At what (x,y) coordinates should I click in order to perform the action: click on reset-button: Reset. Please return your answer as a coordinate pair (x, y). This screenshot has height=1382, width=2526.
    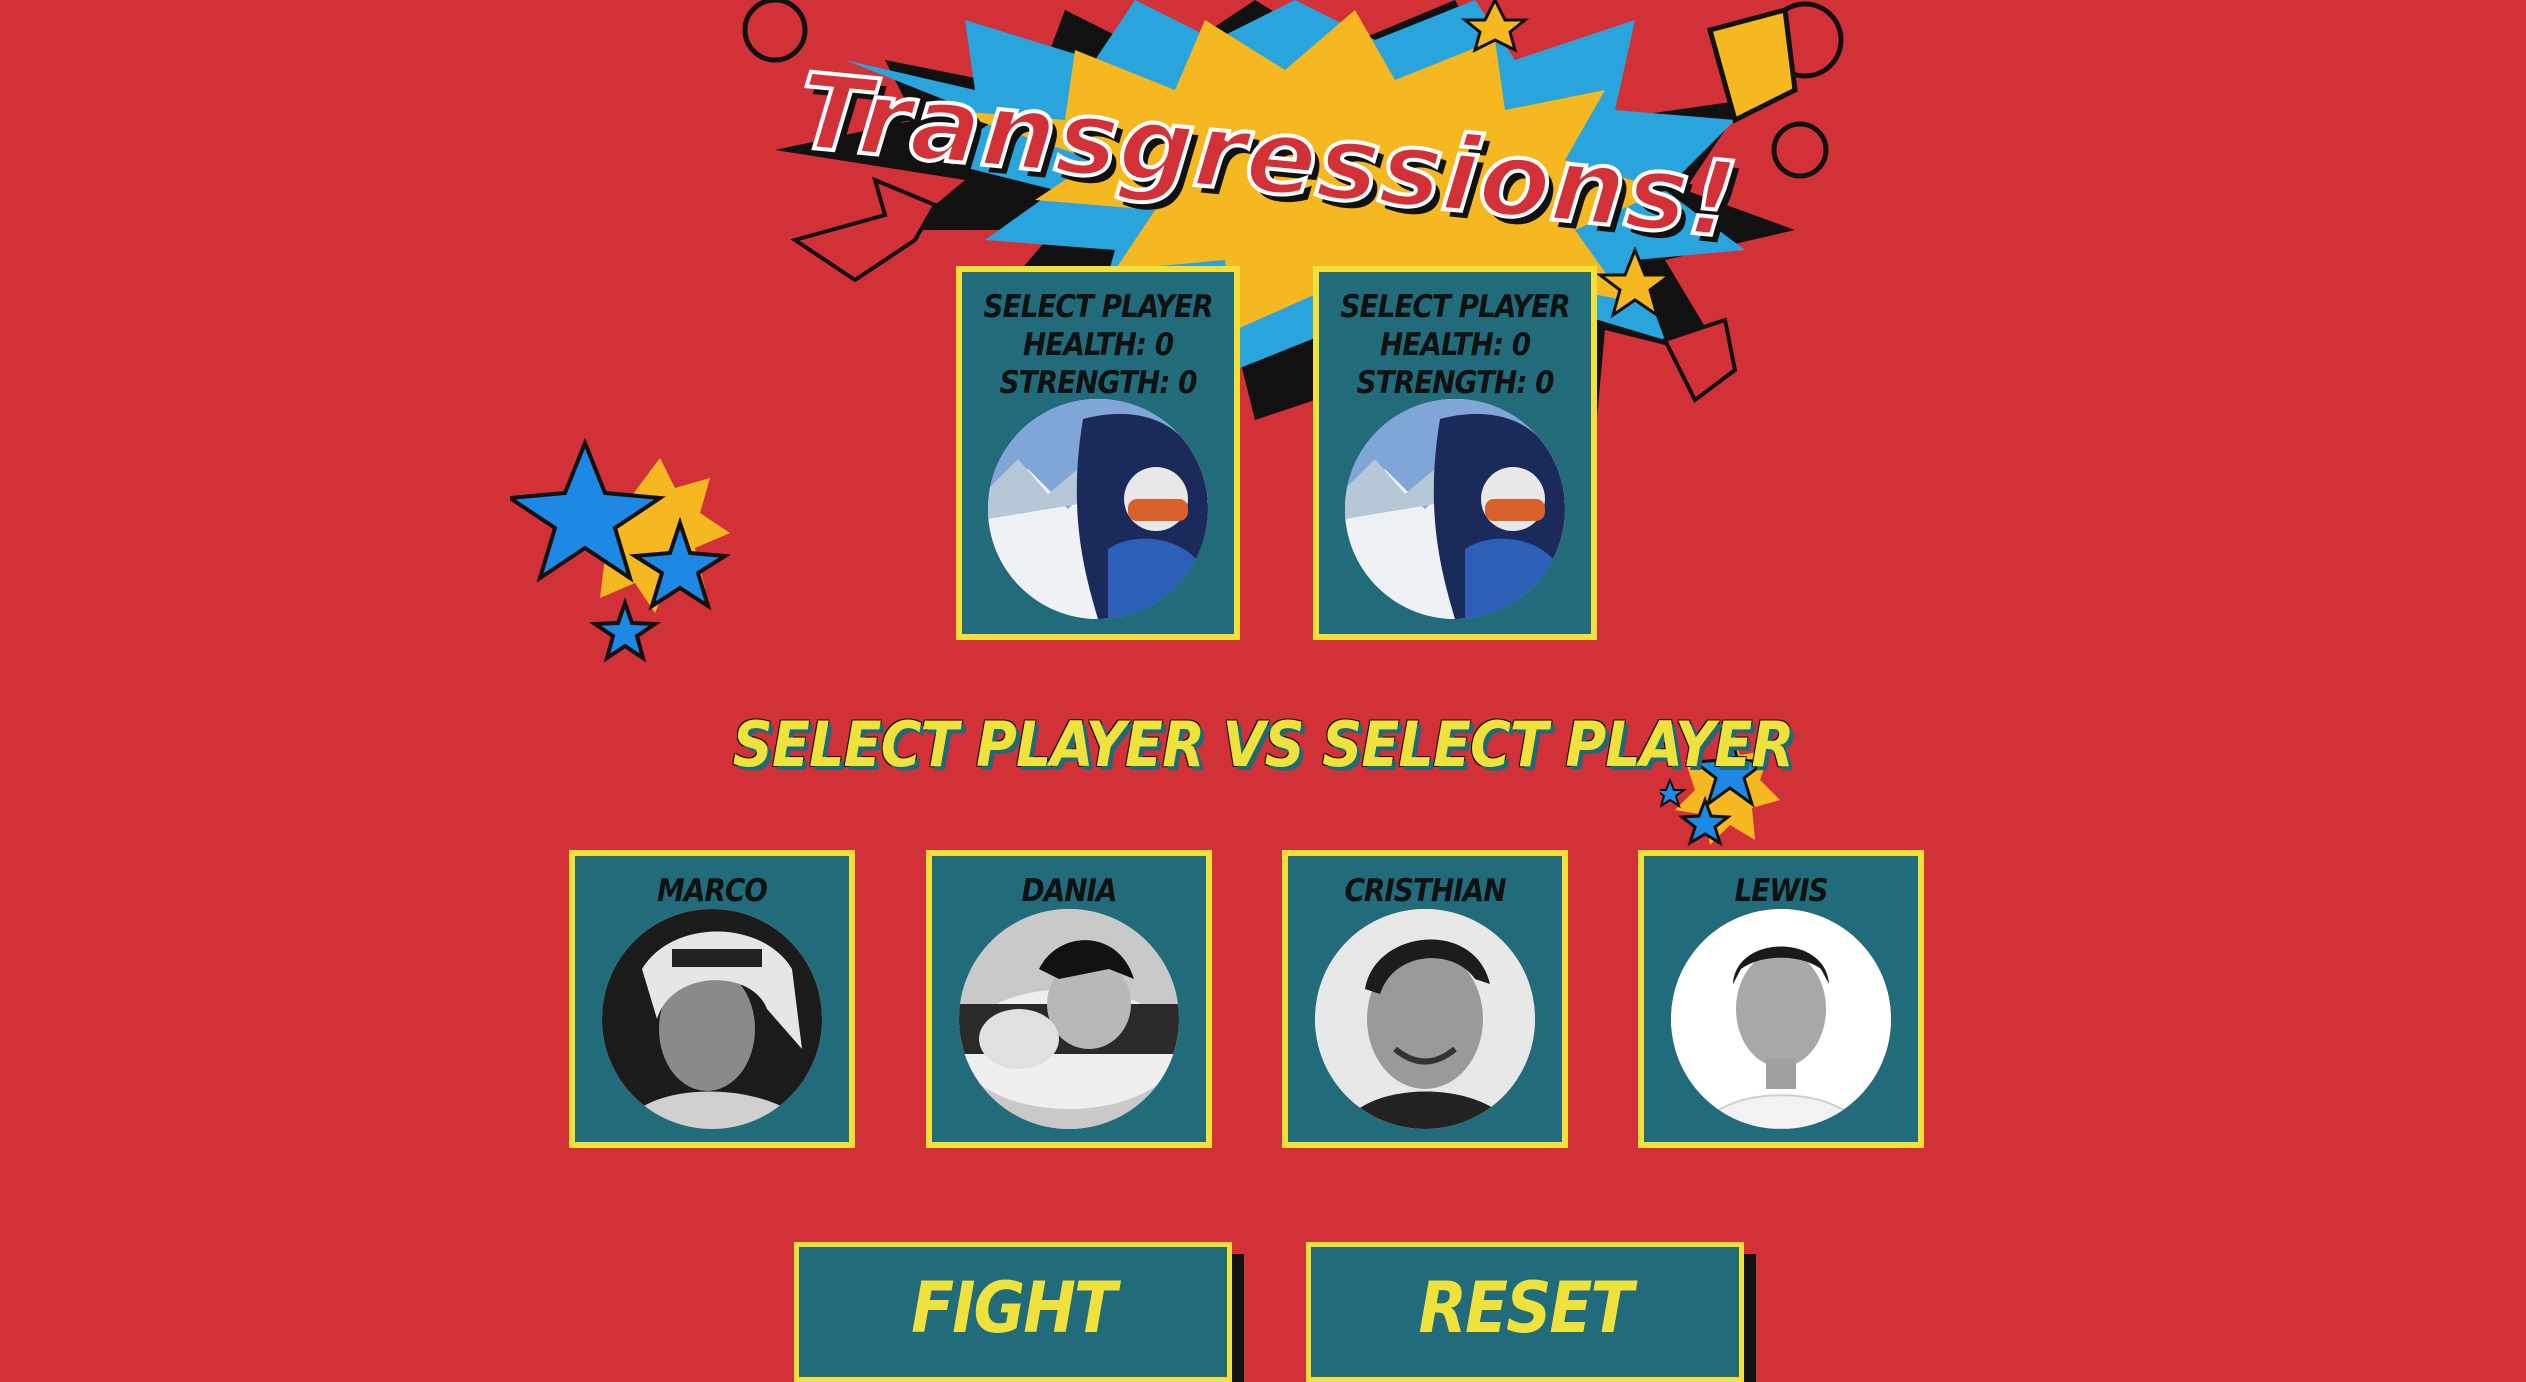
    Looking at the image, I should click on (1525, 1312).